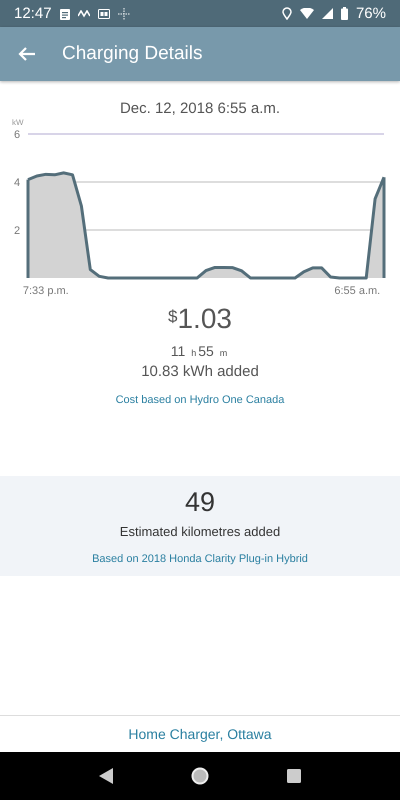 The height and width of the screenshot is (800, 400). What do you see at coordinates (357, 291) in the screenshot?
I see `x-tick-label: 6:55 a.m.` at bounding box center [357, 291].